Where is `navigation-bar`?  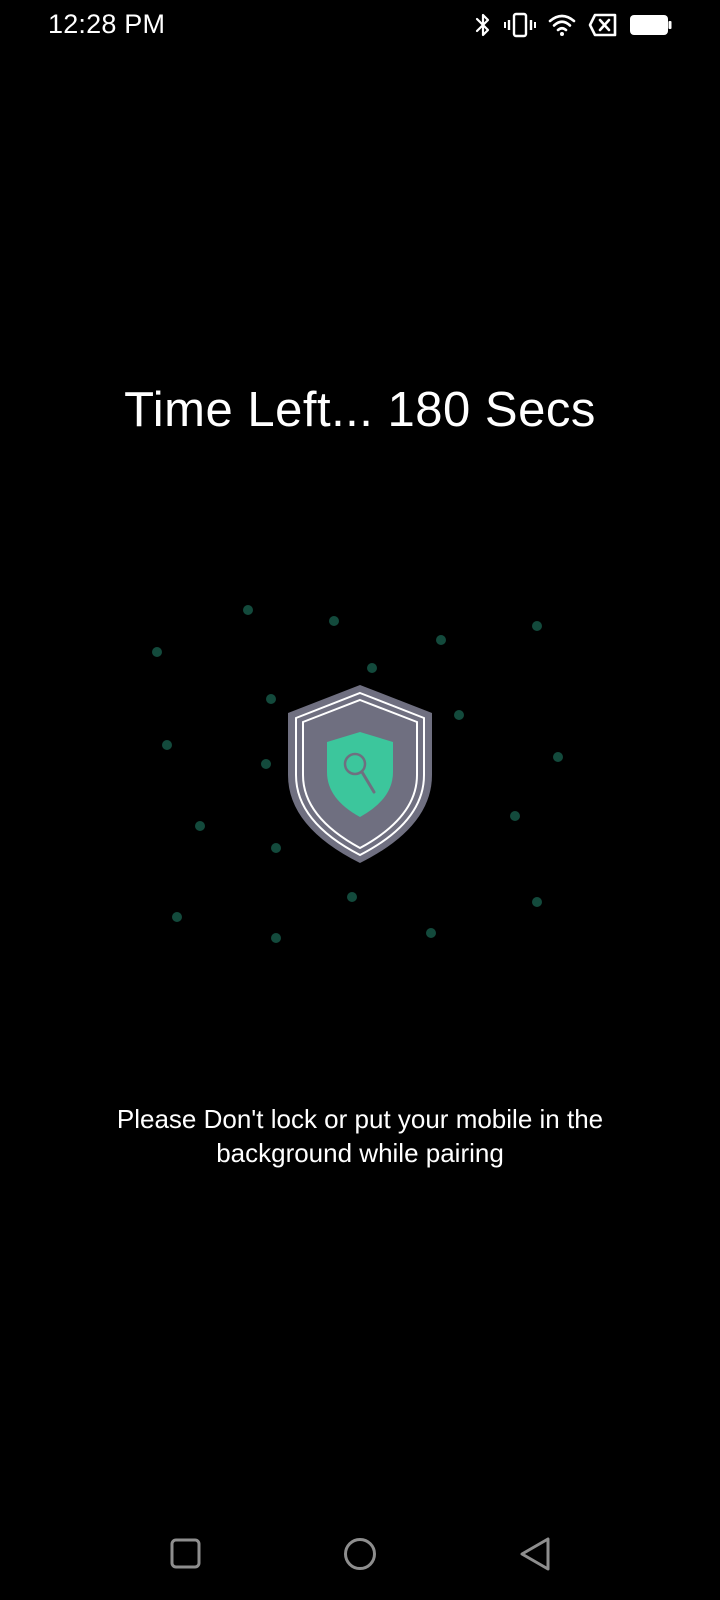 navigation-bar is located at coordinates (360, 1550).